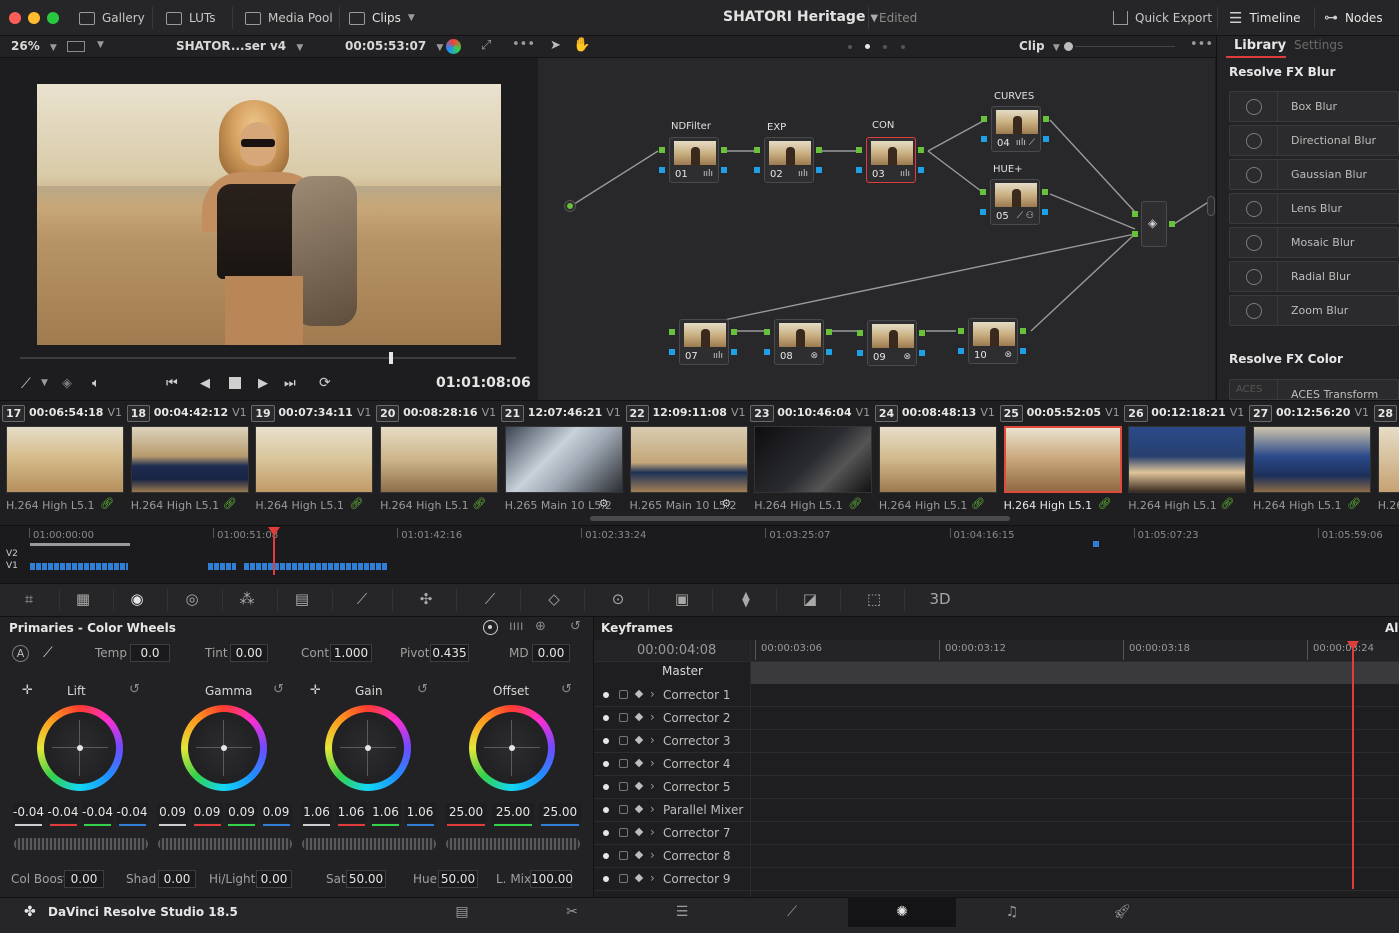  I want to click on node-05: 05 ⟋ ⚇, so click(1015, 202).